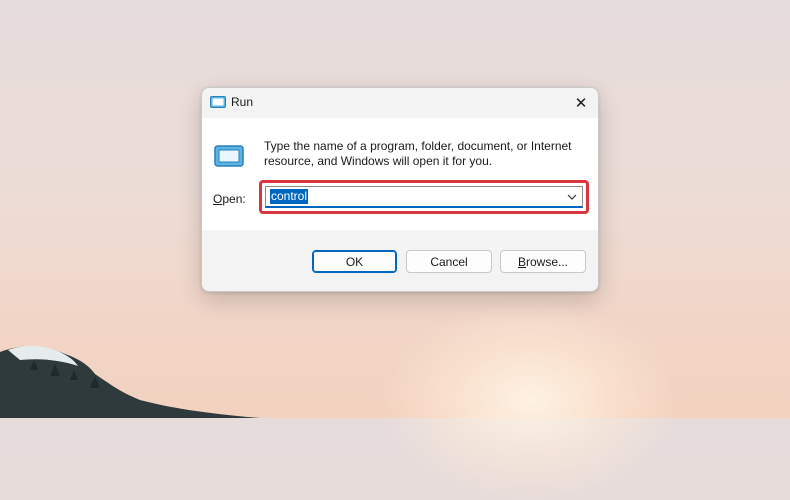 This screenshot has height=500, width=790. Describe the element at coordinates (218, 199) in the screenshot. I see `open-label-mnemonic: O` at that location.